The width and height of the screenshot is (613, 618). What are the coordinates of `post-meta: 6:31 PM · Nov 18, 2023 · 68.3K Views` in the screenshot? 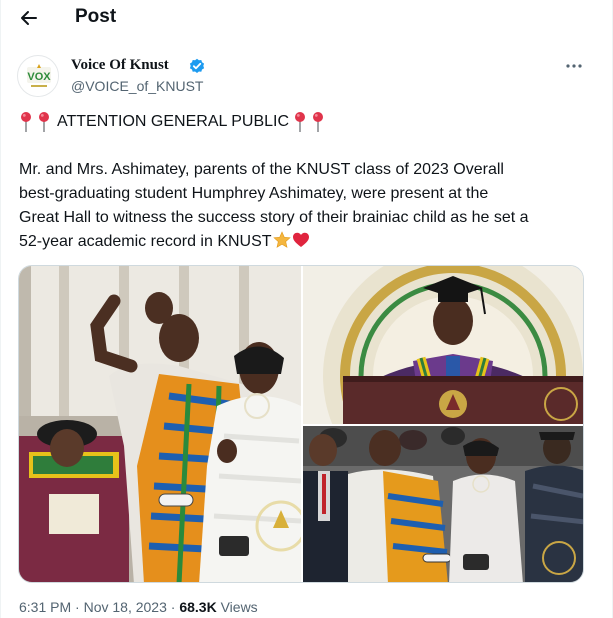 It's located at (138, 607).